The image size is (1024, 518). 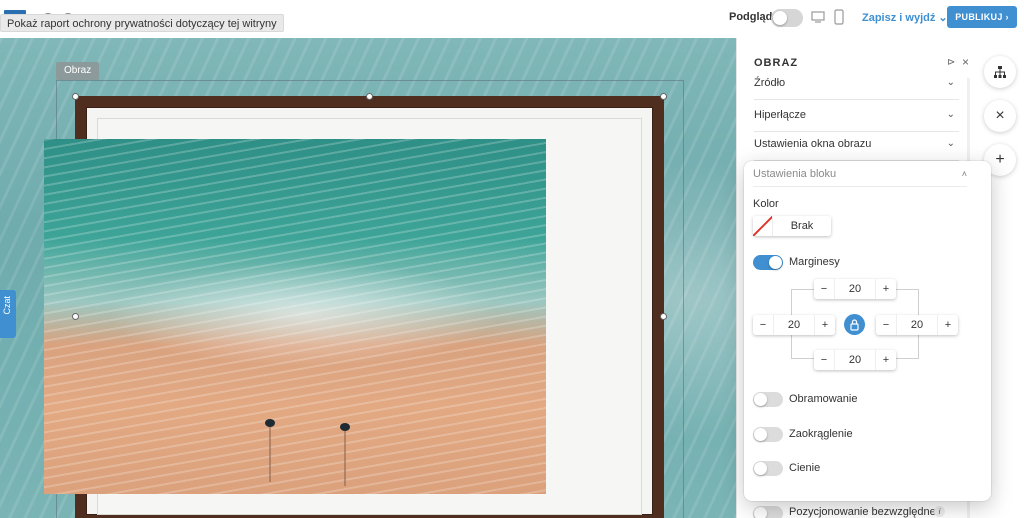 I want to click on rounding-toggle, so click(x=768, y=434).